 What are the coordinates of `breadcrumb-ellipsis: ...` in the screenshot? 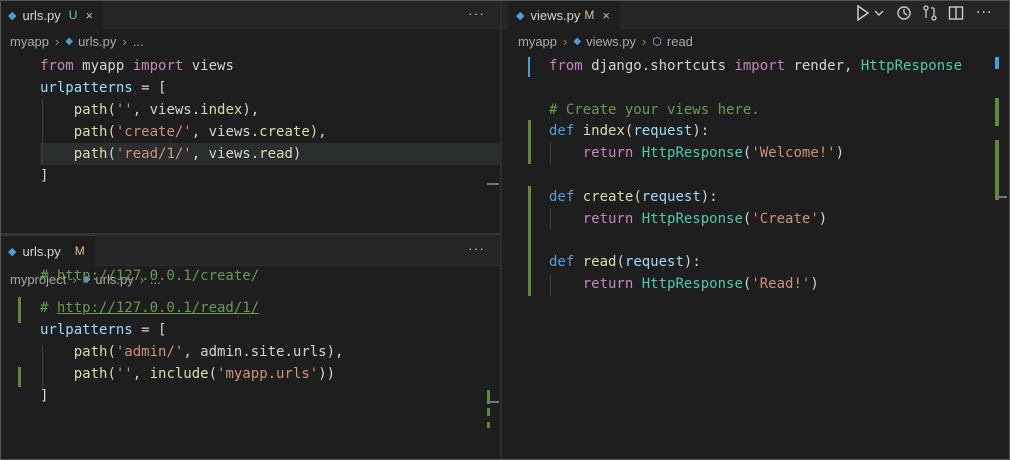 It's located at (138, 41).